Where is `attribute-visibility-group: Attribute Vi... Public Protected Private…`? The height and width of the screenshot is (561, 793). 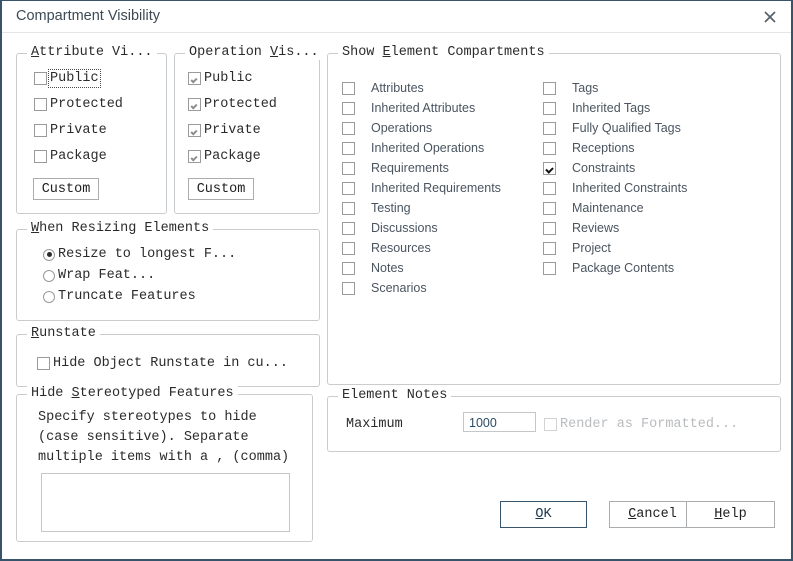
attribute-visibility-group: Attribute Vi... Public Protected Private… is located at coordinates (91, 129).